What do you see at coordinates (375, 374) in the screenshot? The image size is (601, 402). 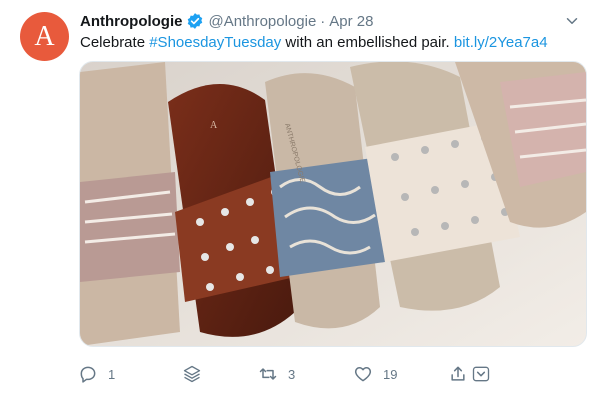 I see `like-button: 19` at bounding box center [375, 374].